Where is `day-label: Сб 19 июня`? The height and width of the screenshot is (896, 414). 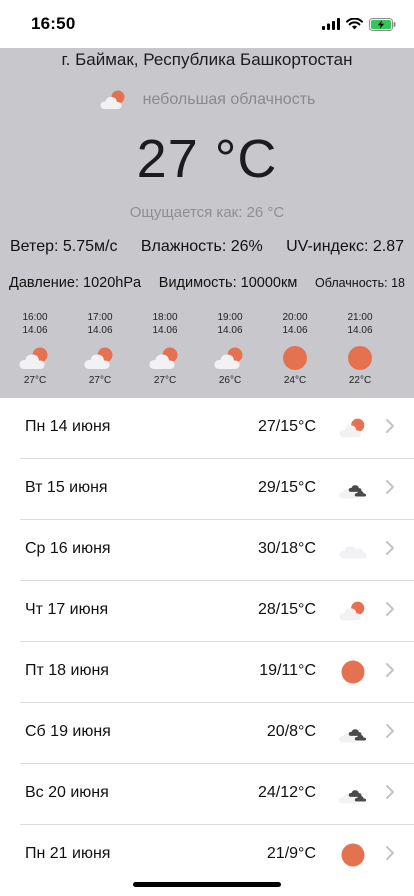
day-label: Сб 19 июня is located at coordinates (68, 731).